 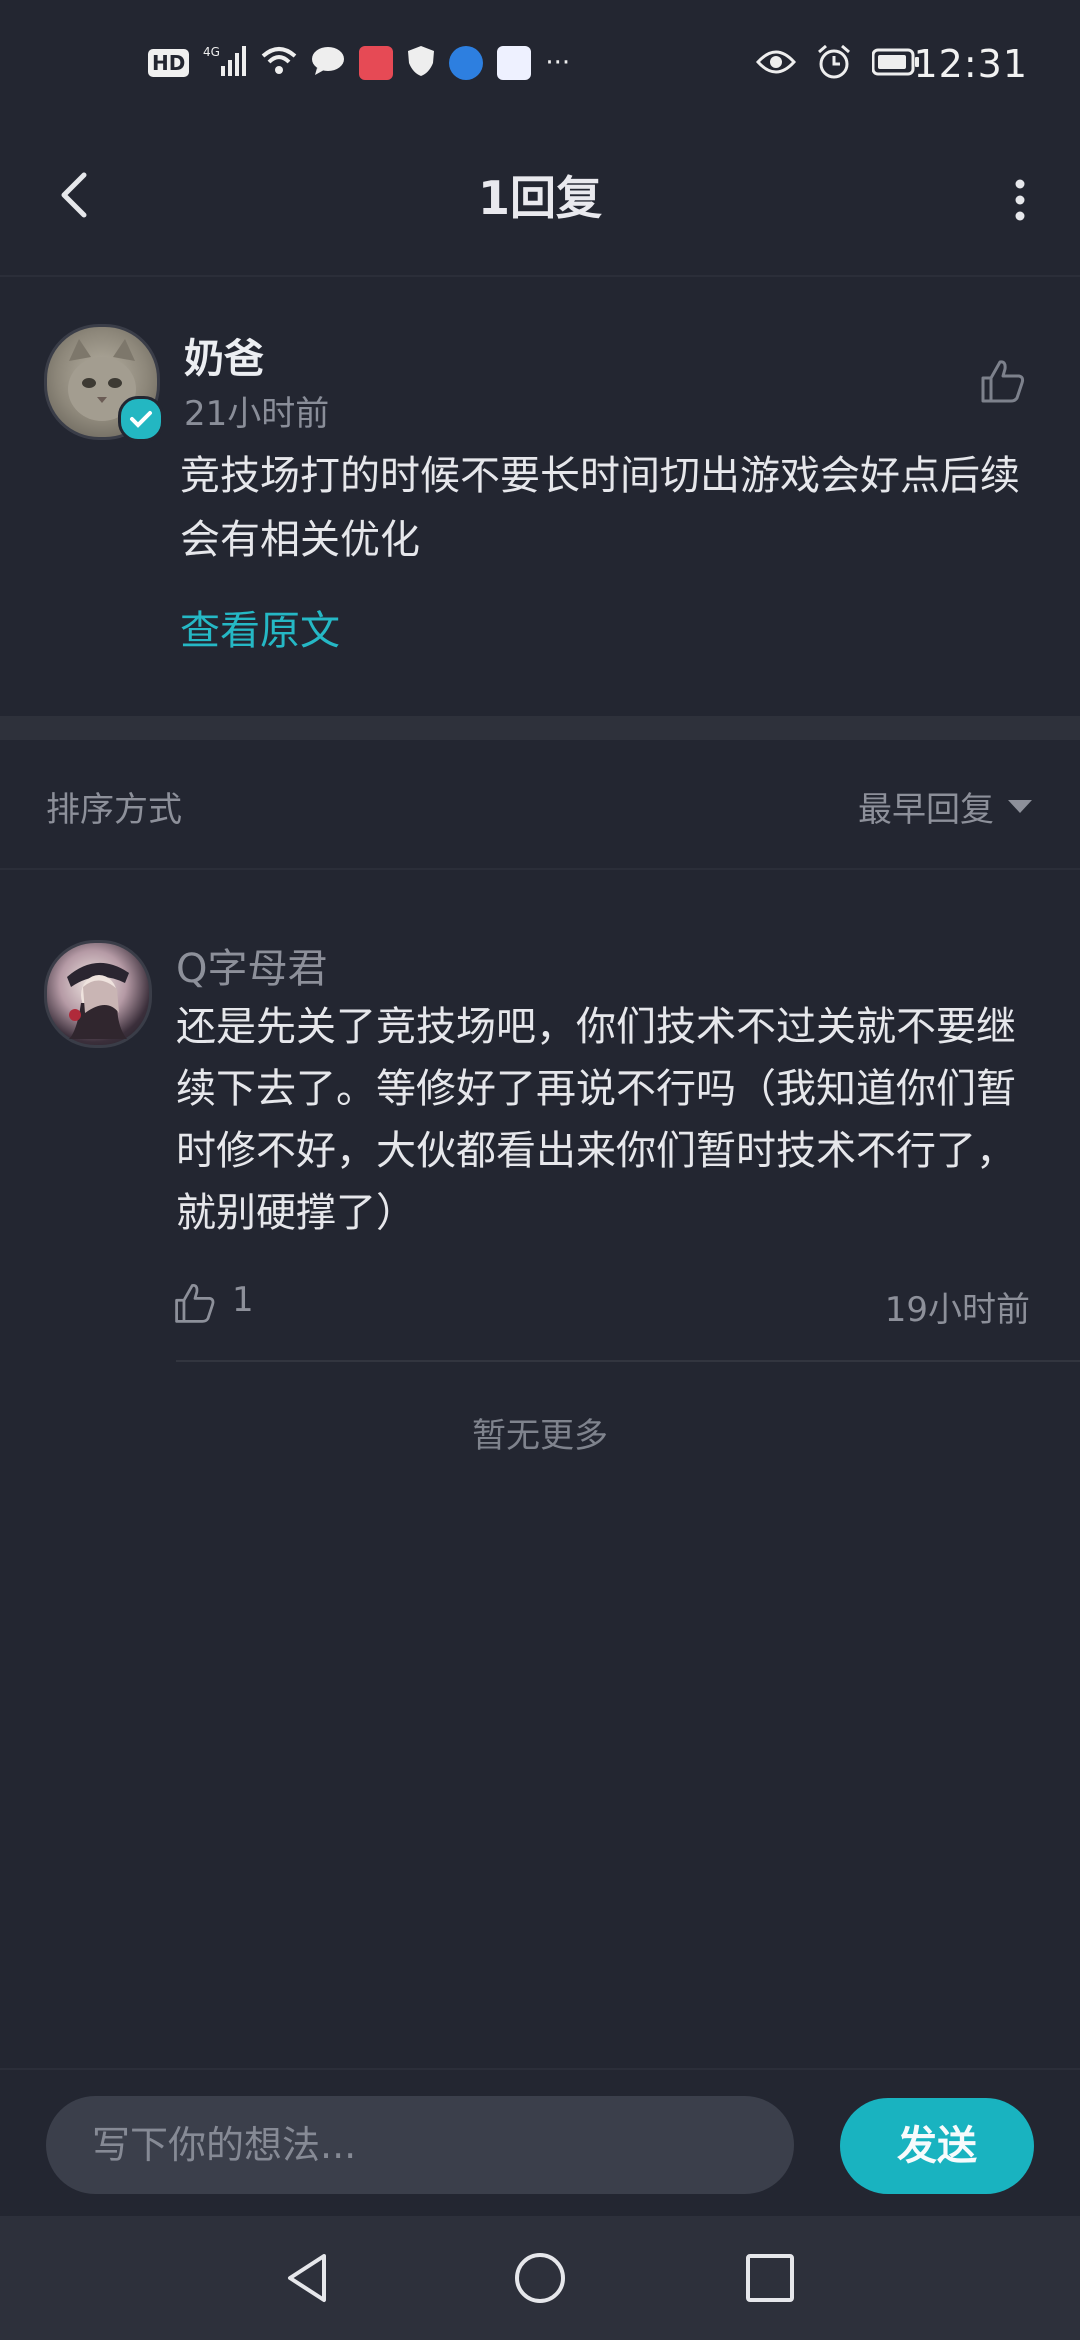 I want to click on more-vertical-icon, so click(x=1020, y=200).